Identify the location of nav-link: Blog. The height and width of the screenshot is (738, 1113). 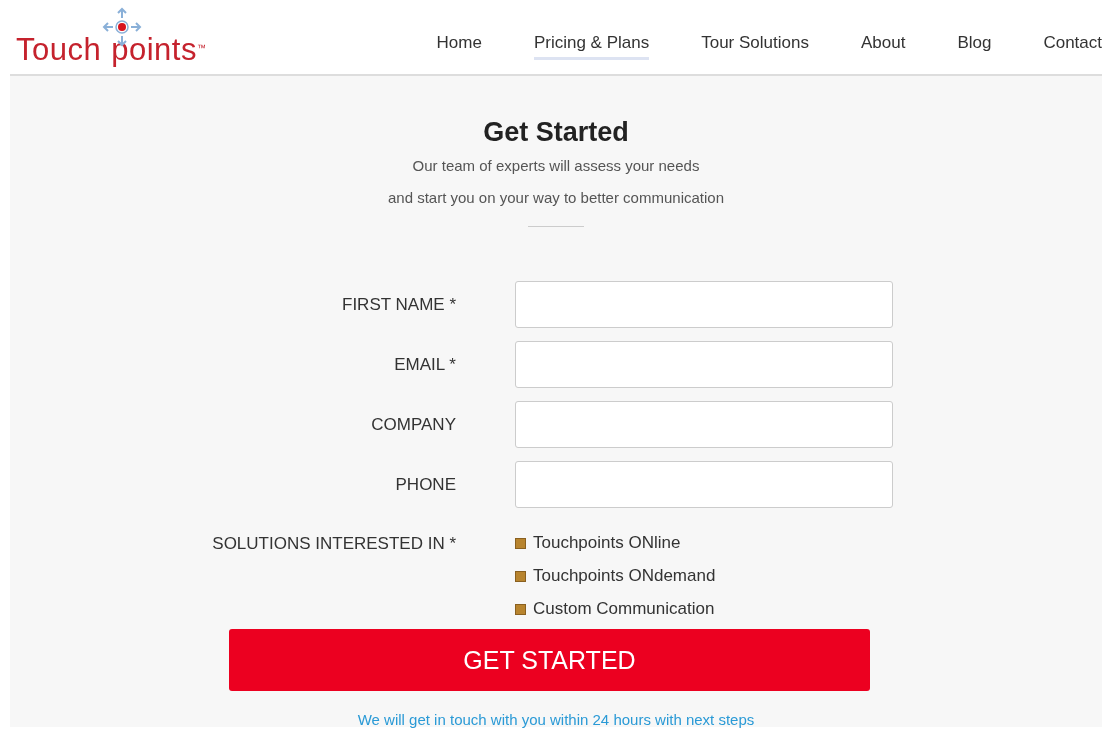
(974, 44).